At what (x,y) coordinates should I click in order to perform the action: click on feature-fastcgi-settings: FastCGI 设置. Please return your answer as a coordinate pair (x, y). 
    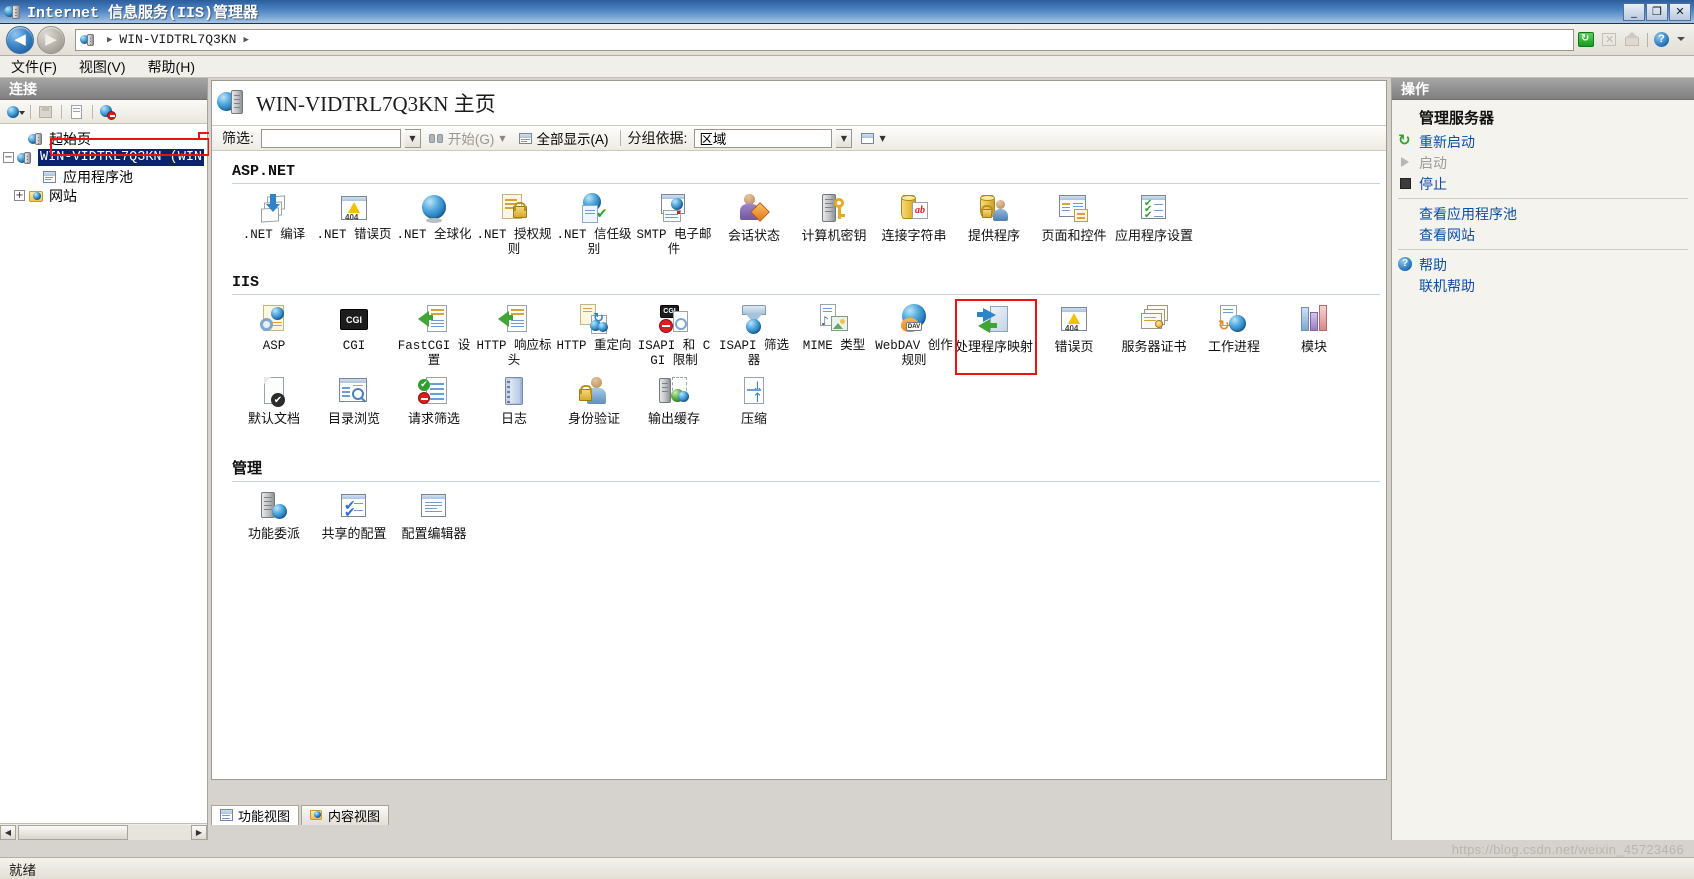
    Looking at the image, I should click on (434, 336).